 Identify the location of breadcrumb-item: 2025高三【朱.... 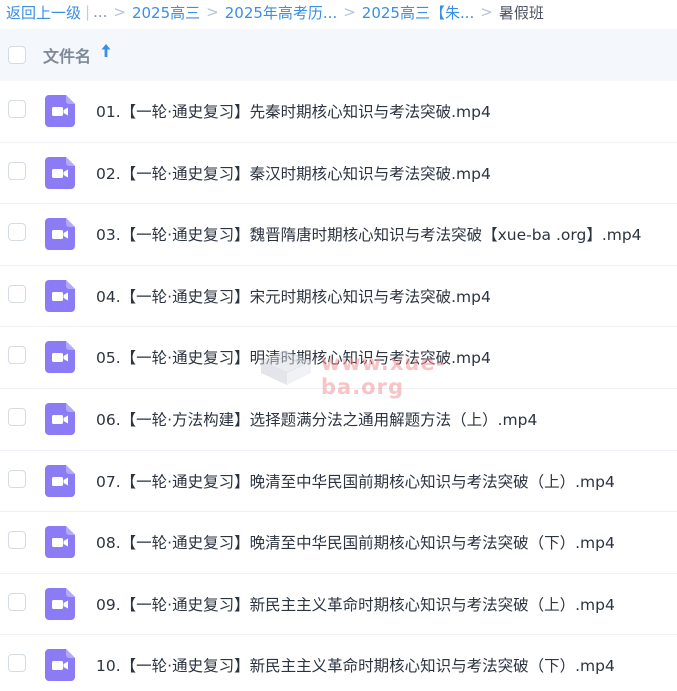
(418, 12).